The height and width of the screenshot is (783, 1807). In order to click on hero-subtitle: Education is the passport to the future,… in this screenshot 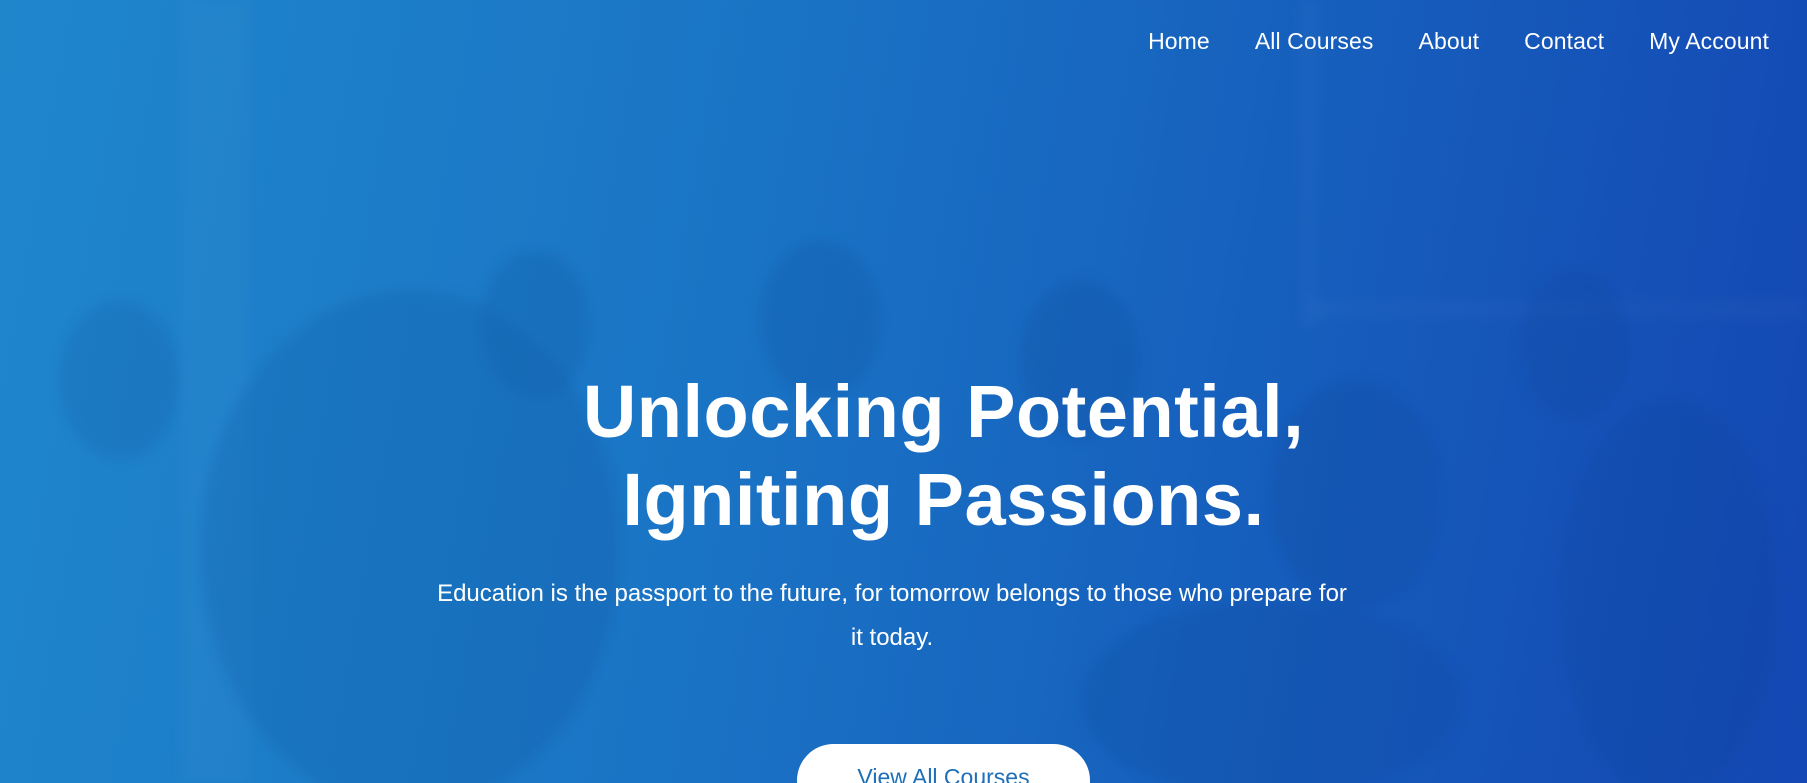, I will do `click(892, 616)`.